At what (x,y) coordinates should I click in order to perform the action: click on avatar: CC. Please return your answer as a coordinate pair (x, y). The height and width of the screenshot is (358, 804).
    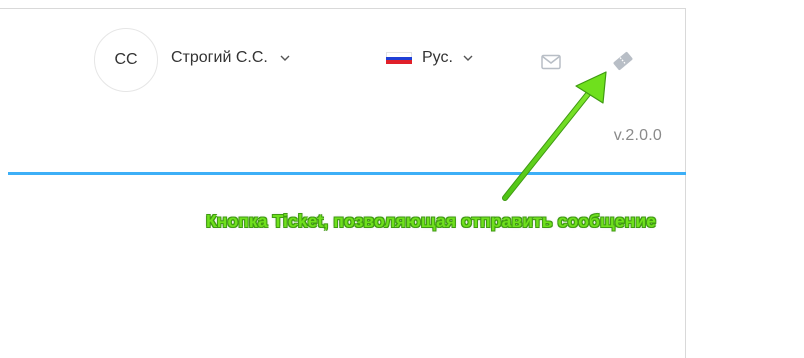
    Looking at the image, I should click on (126, 60).